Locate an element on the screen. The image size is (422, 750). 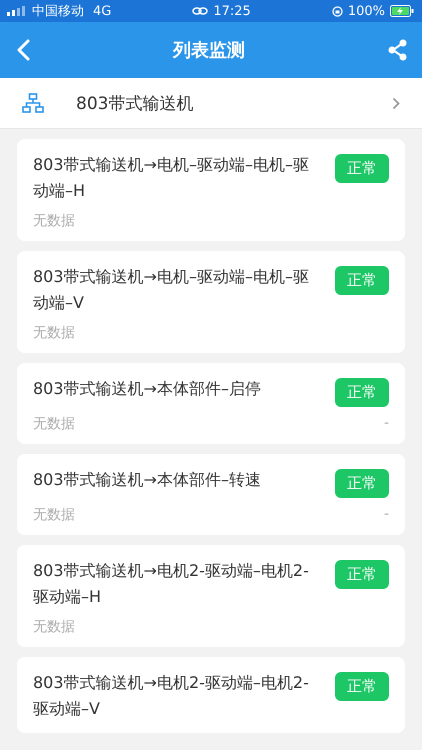
point-title: 803带式输送机→电机–驱动端–电机–驱动端–V is located at coordinates (171, 290).